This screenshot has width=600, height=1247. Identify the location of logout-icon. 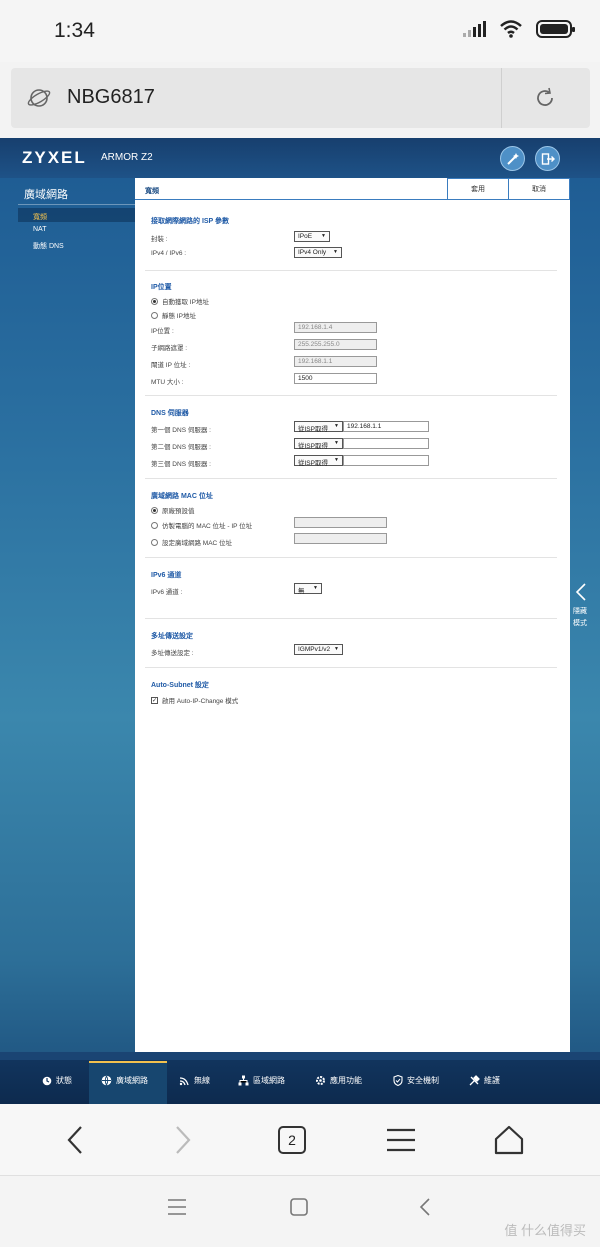
(548, 158).